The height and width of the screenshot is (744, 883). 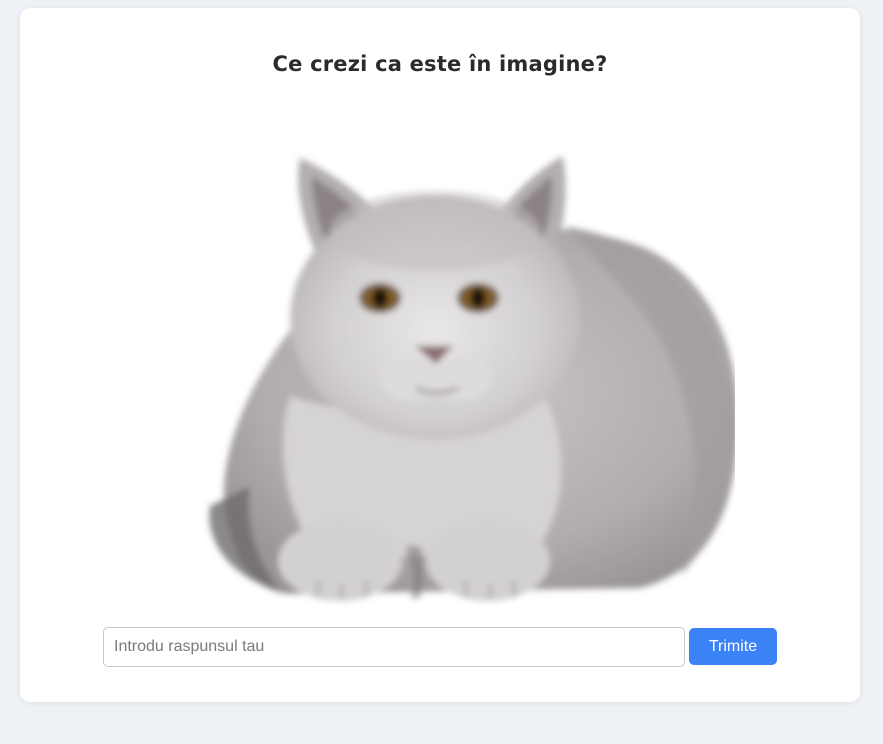 What do you see at coordinates (394, 647) in the screenshot?
I see `answer-input` at bounding box center [394, 647].